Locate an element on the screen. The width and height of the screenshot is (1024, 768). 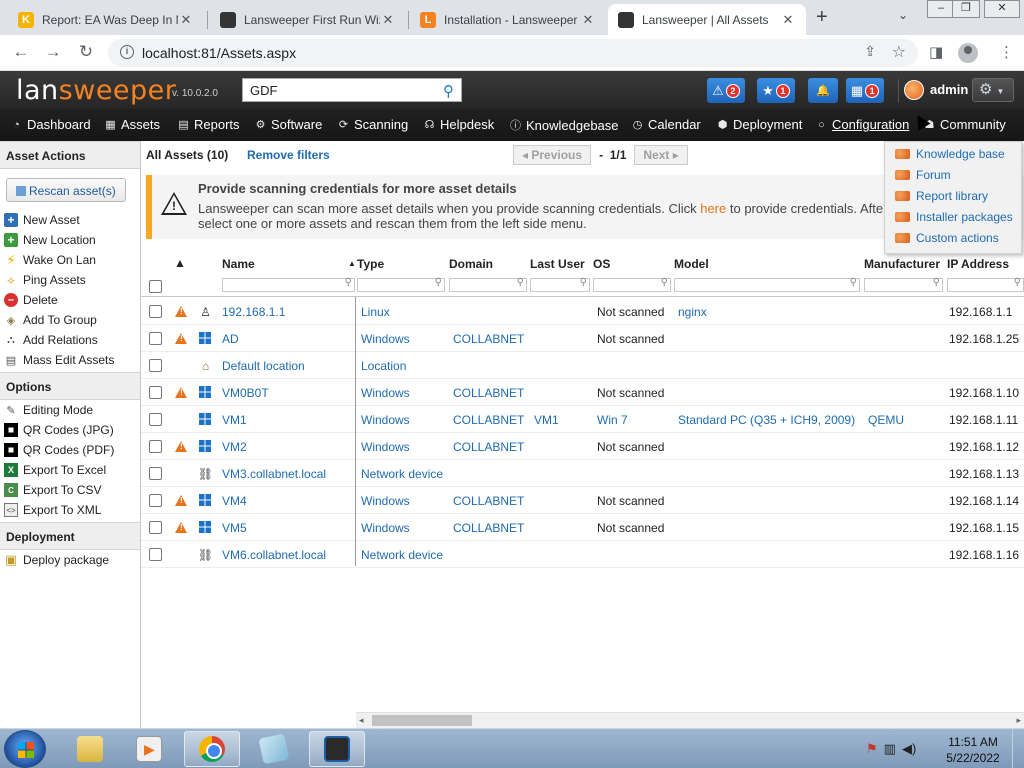
model-filter-input is located at coordinates (767, 284).